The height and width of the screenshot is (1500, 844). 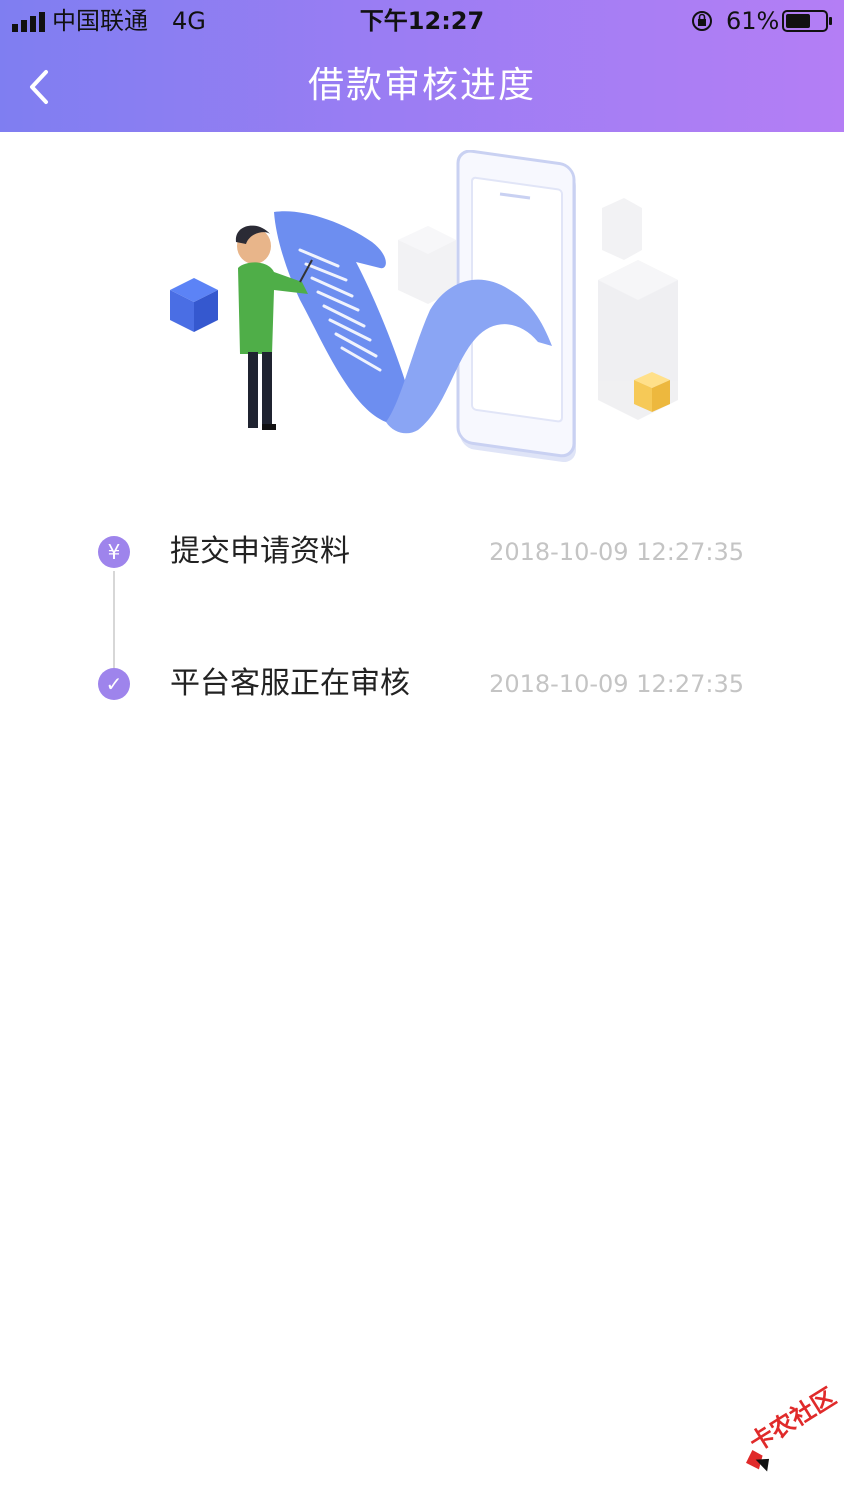 I want to click on step-1-label: 提交申请资料, so click(x=260, y=551).